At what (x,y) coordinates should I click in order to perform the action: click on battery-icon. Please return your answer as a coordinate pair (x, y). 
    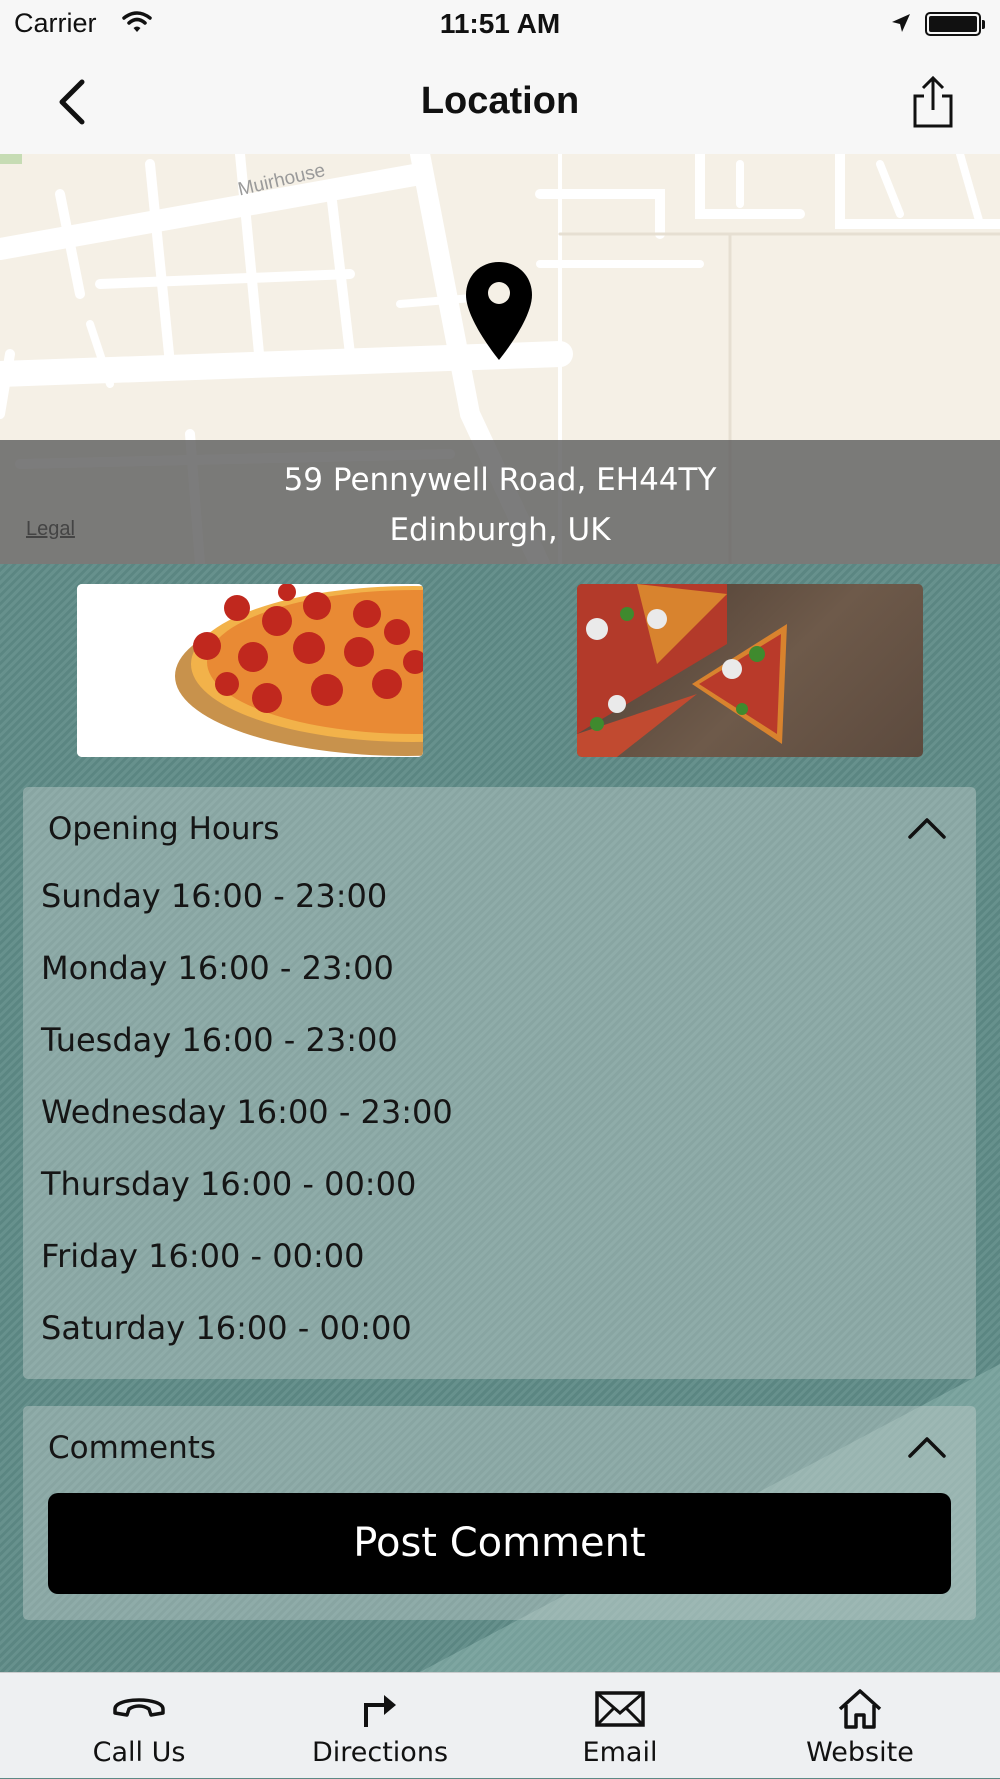
    Looking at the image, I should click on (955, 24).